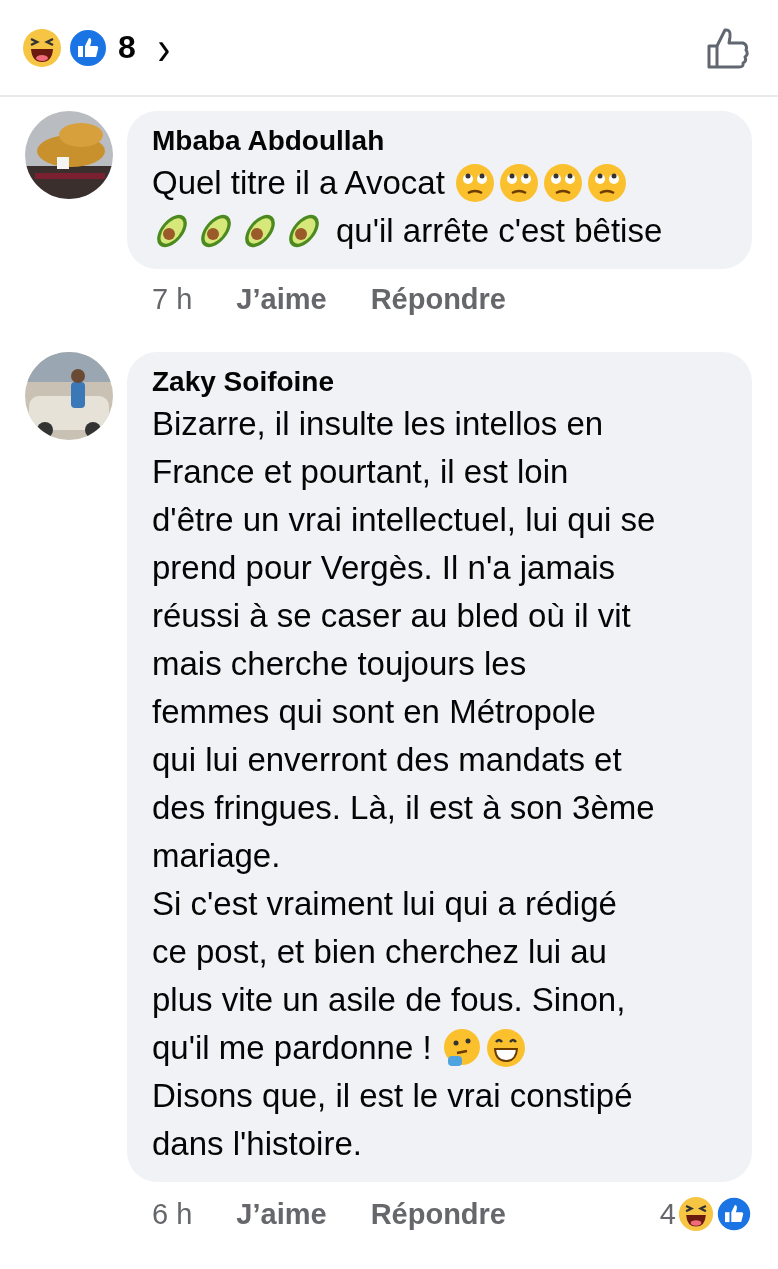  What do you see at coordinates (667, 1214) in the screenshot?
I see `reaction-count: 4` at bounding box center [667, 1214].